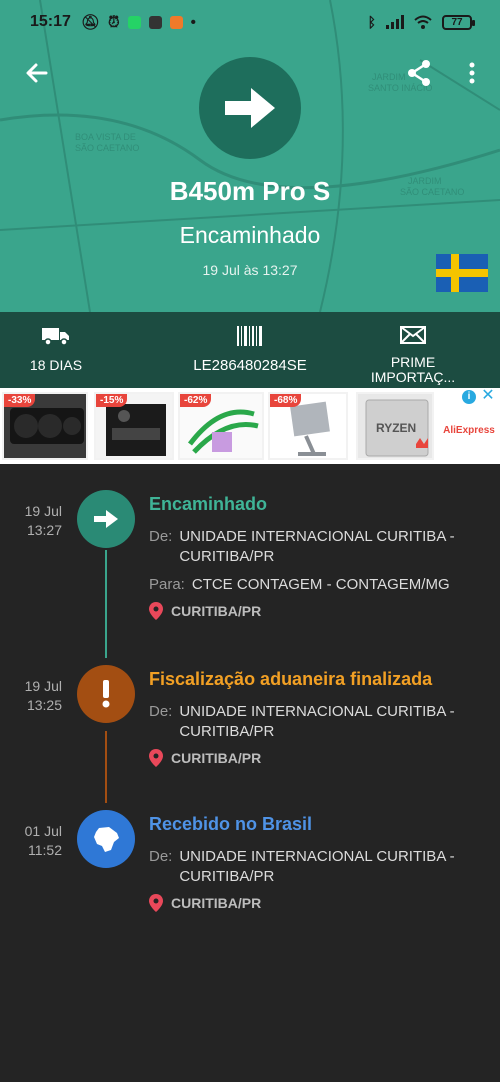 This screenshot has height=1082, width=500. I want to click on status-icon-circle, so click(250, 108).